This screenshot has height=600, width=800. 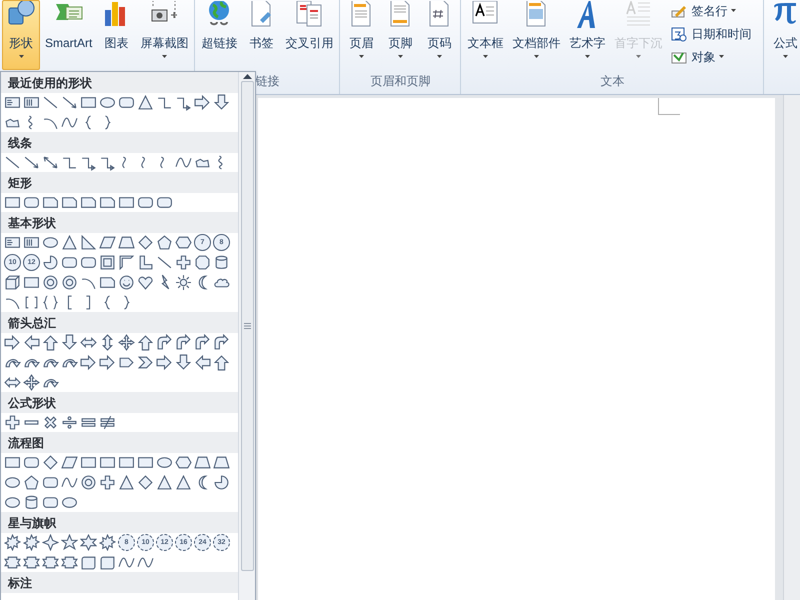 I want to click on ribbon-button: 文档部件, so click(x=536, y=35).